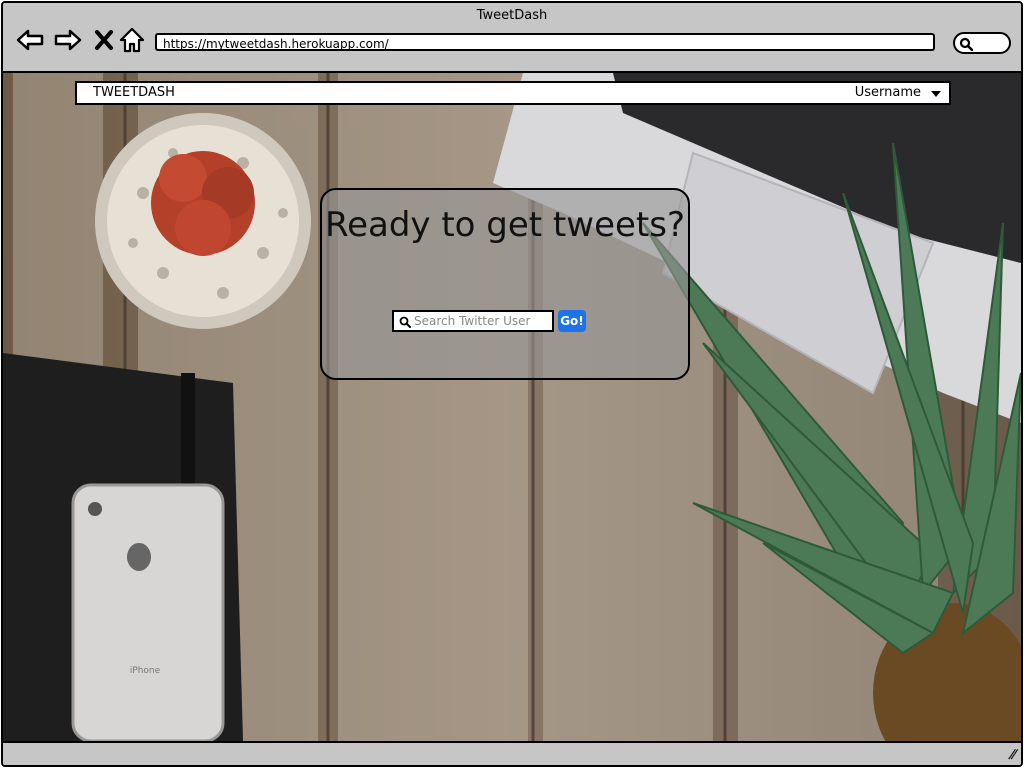 The height and width of the screenshot is (768, 1024). What do you see at coordinates (203, 221) in the screenshot?
I see `cactus-pot-photo` at bounding box center [203, 221].